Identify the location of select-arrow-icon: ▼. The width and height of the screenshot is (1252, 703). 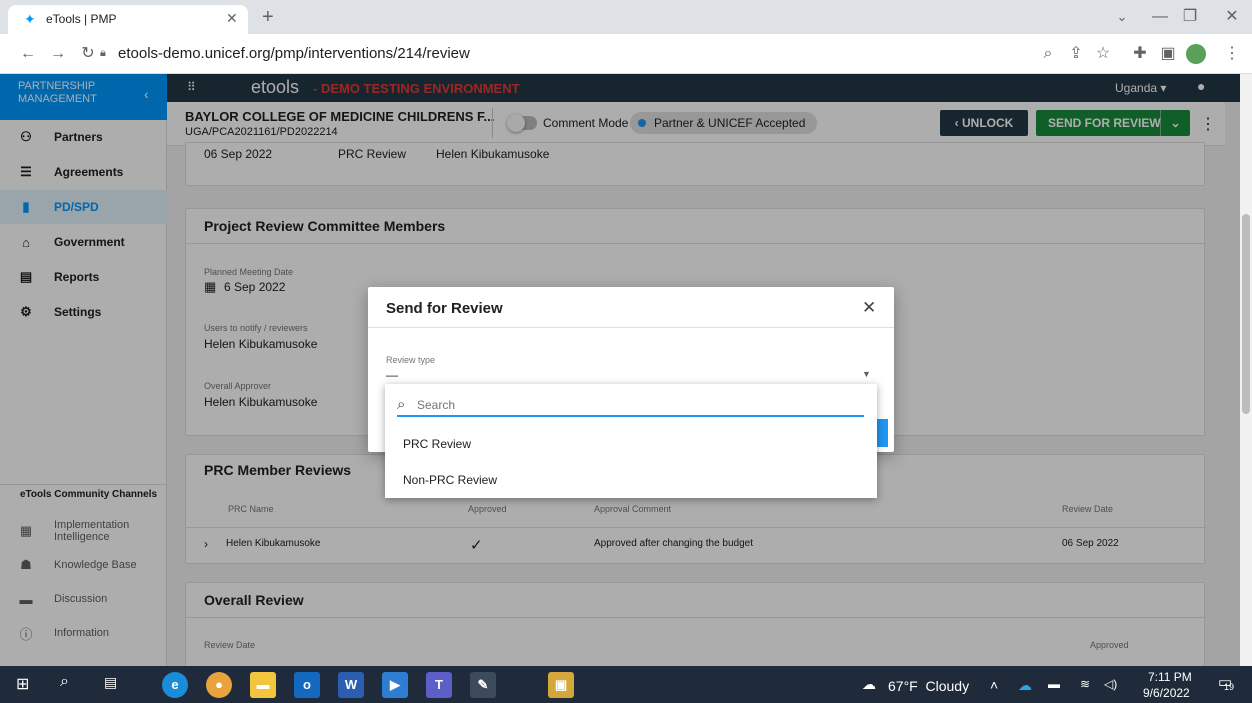
(866, 374).